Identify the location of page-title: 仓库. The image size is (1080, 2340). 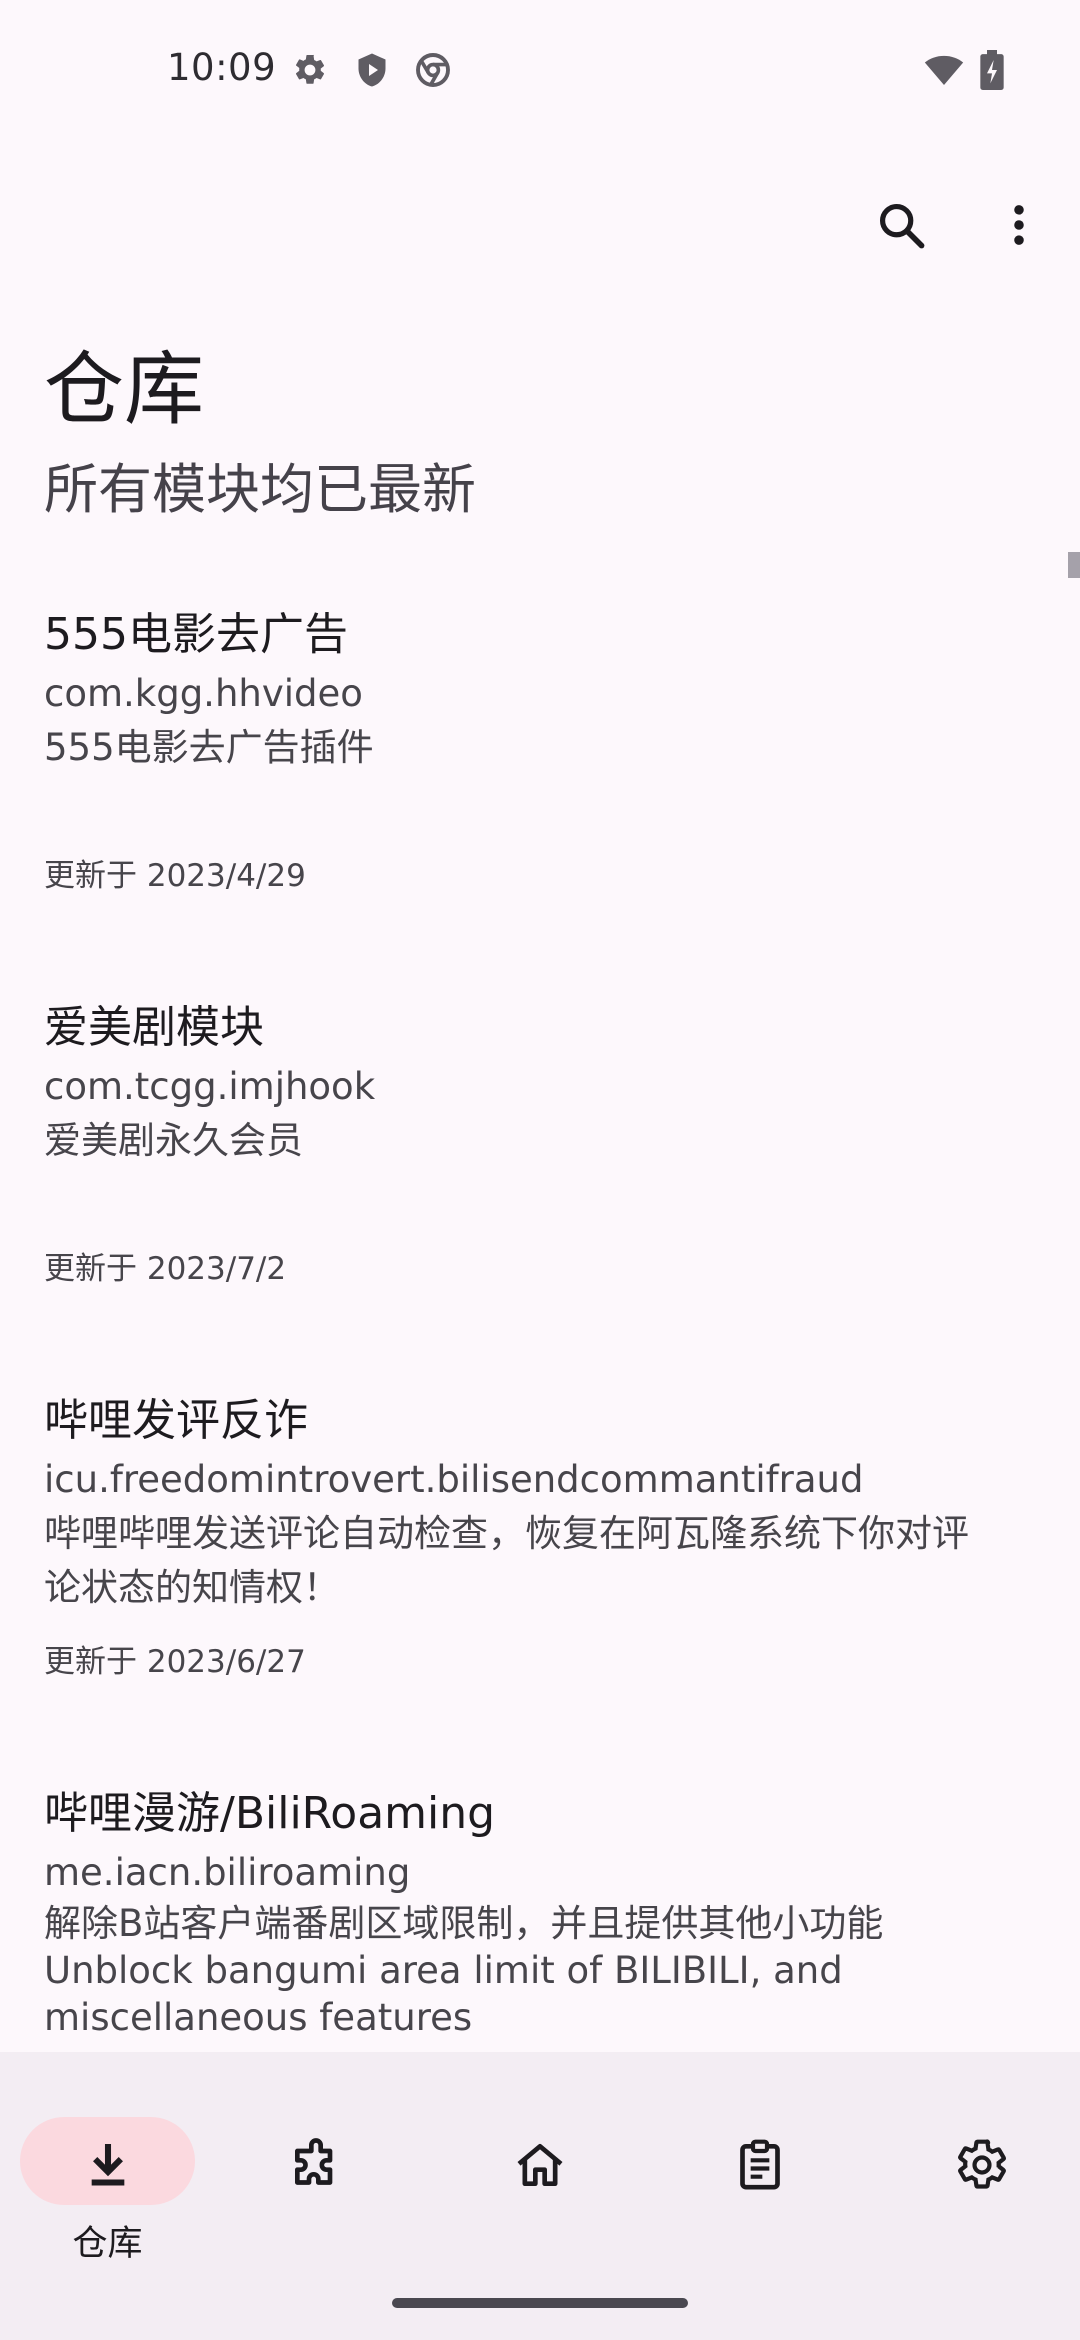
(124, 389).